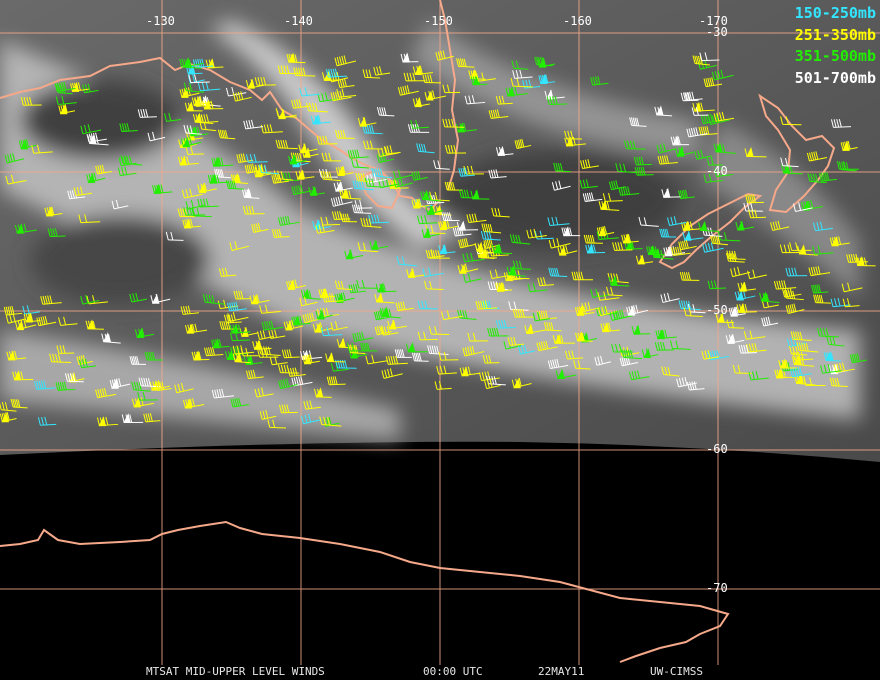  What do you see at coordinates (160, 21) in the screenshot?
I see `lon-label-130: -130` at bounding box center [160, 21].